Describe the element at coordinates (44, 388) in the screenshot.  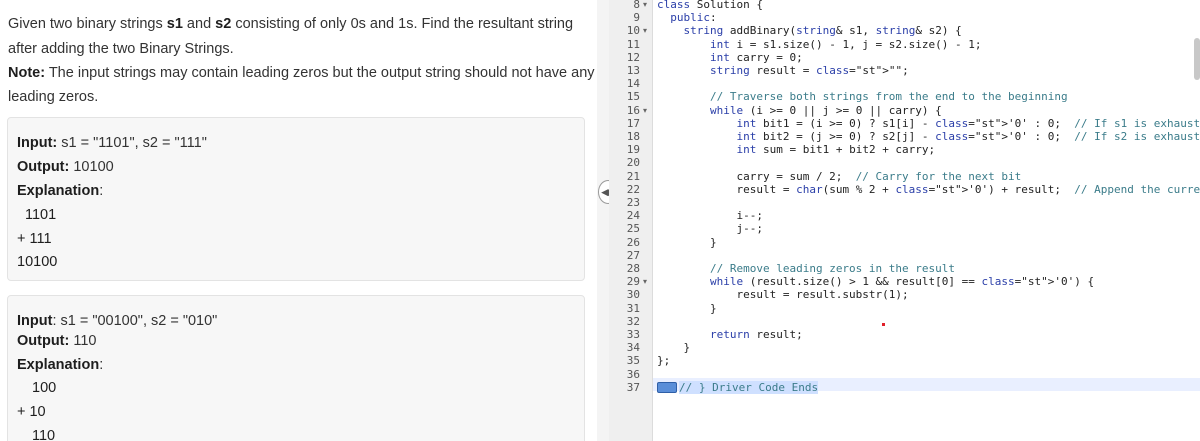
I see `example-2-line-1: 100` at that location.